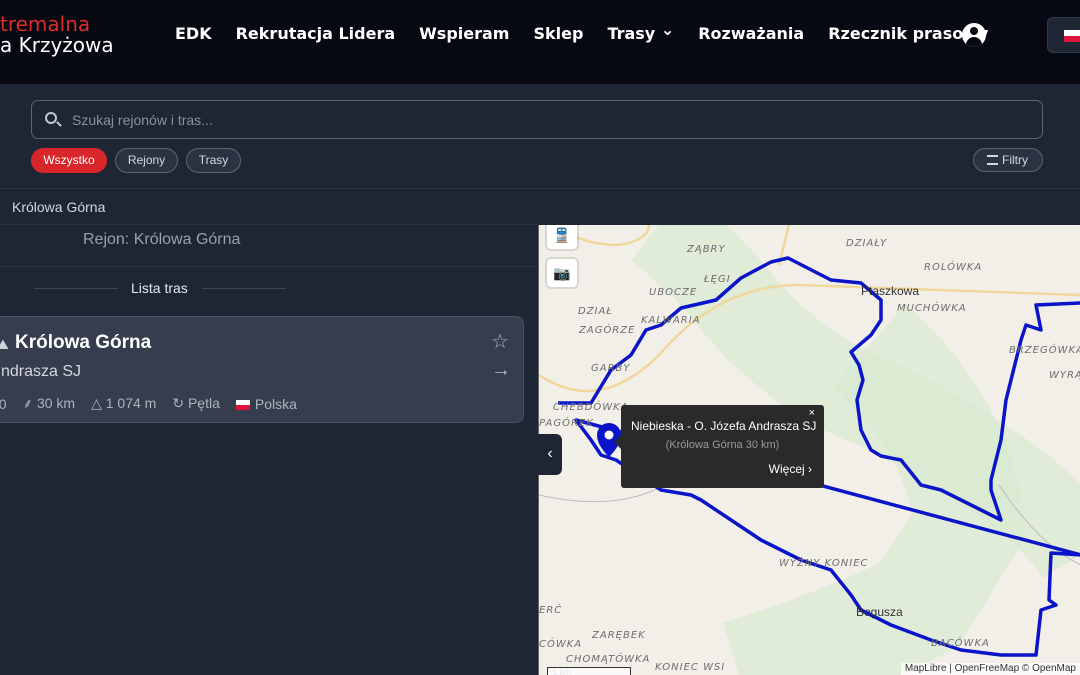  I want to click on map-label: ZARĘBEK, so click(619, 635).